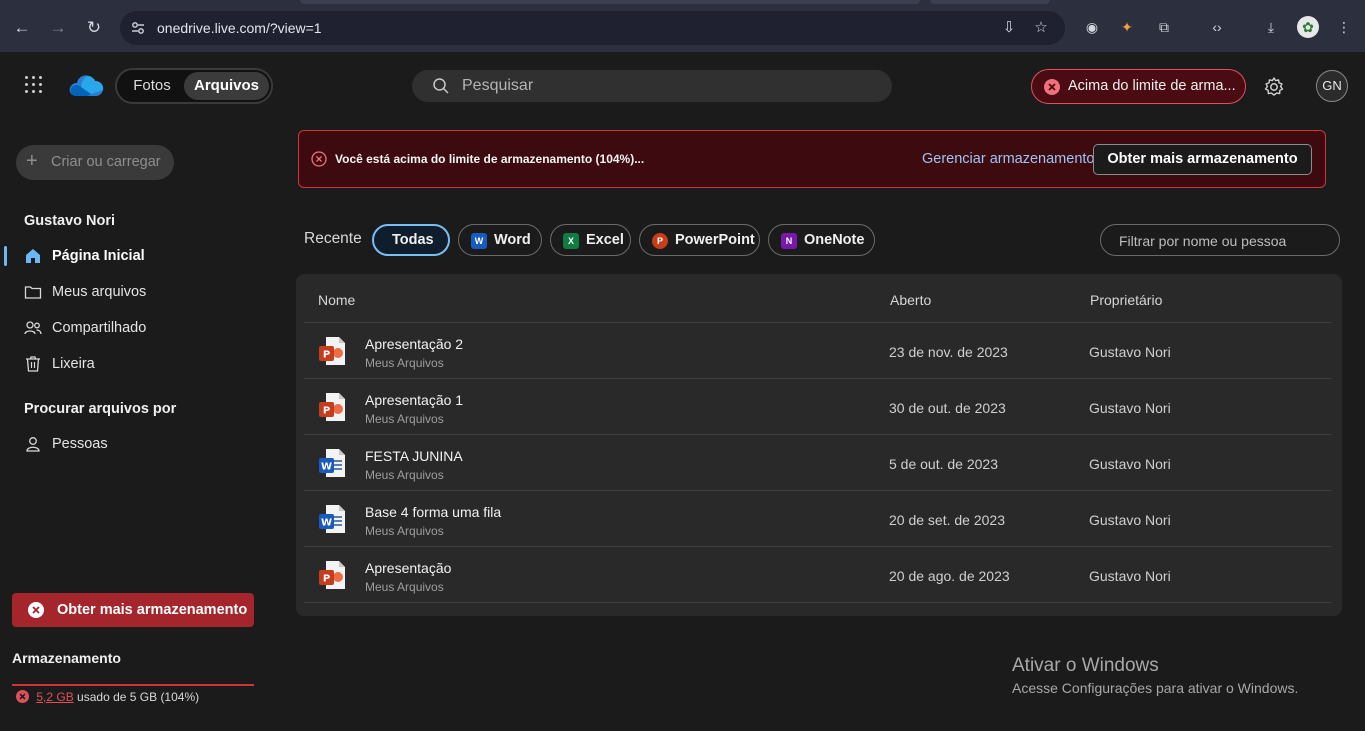 This screenshot has width=1365, height=731. Describe the element at coordinates (98, 256) in the screenshot. I see `sidebar-item-label: Página Inicial` at that location.